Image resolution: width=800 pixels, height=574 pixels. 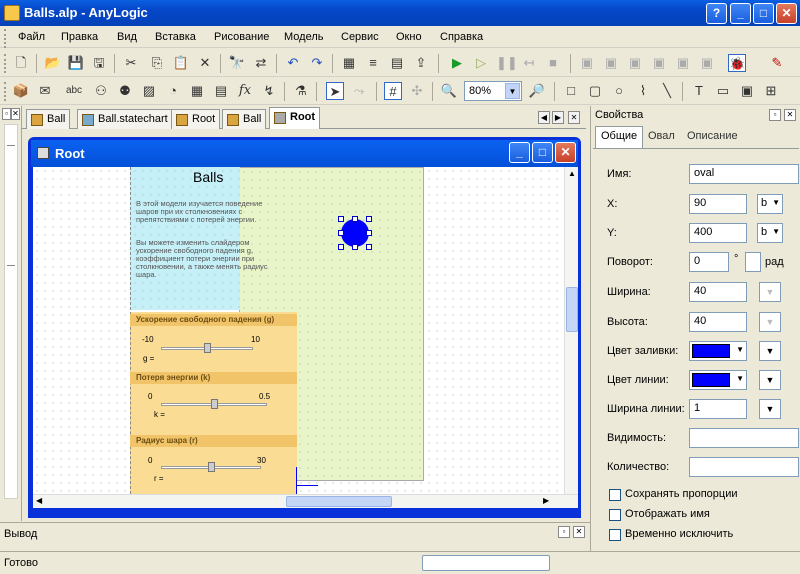 What do you see at coordinates (718, 351) in the screenshot?
I see `fill-color-picker: ▼` at bounding box center [718, 351].